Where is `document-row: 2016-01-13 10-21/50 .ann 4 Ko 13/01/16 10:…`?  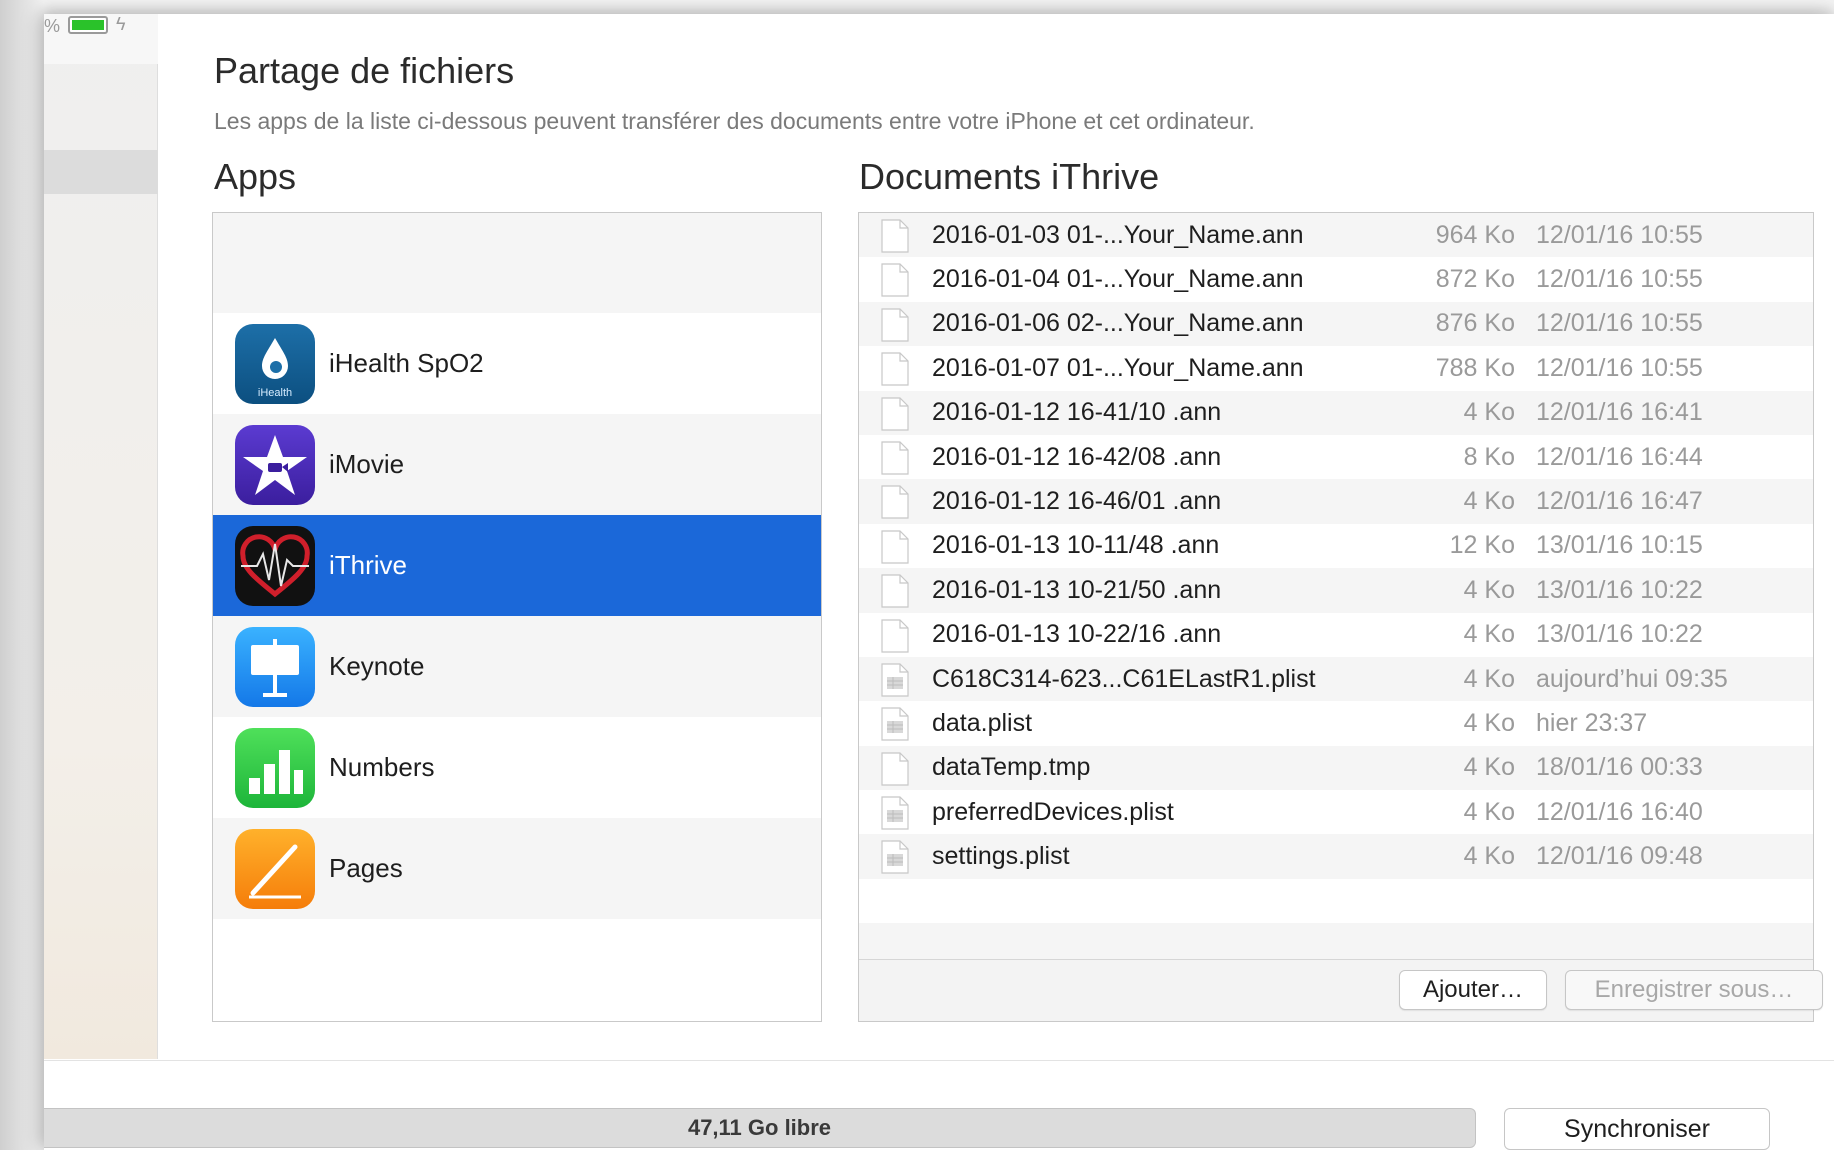
document-row: 2016-01-13 10-21/50 .ann 4 Ko 13/01/16 10:… is located at coordinates (1336, 590).